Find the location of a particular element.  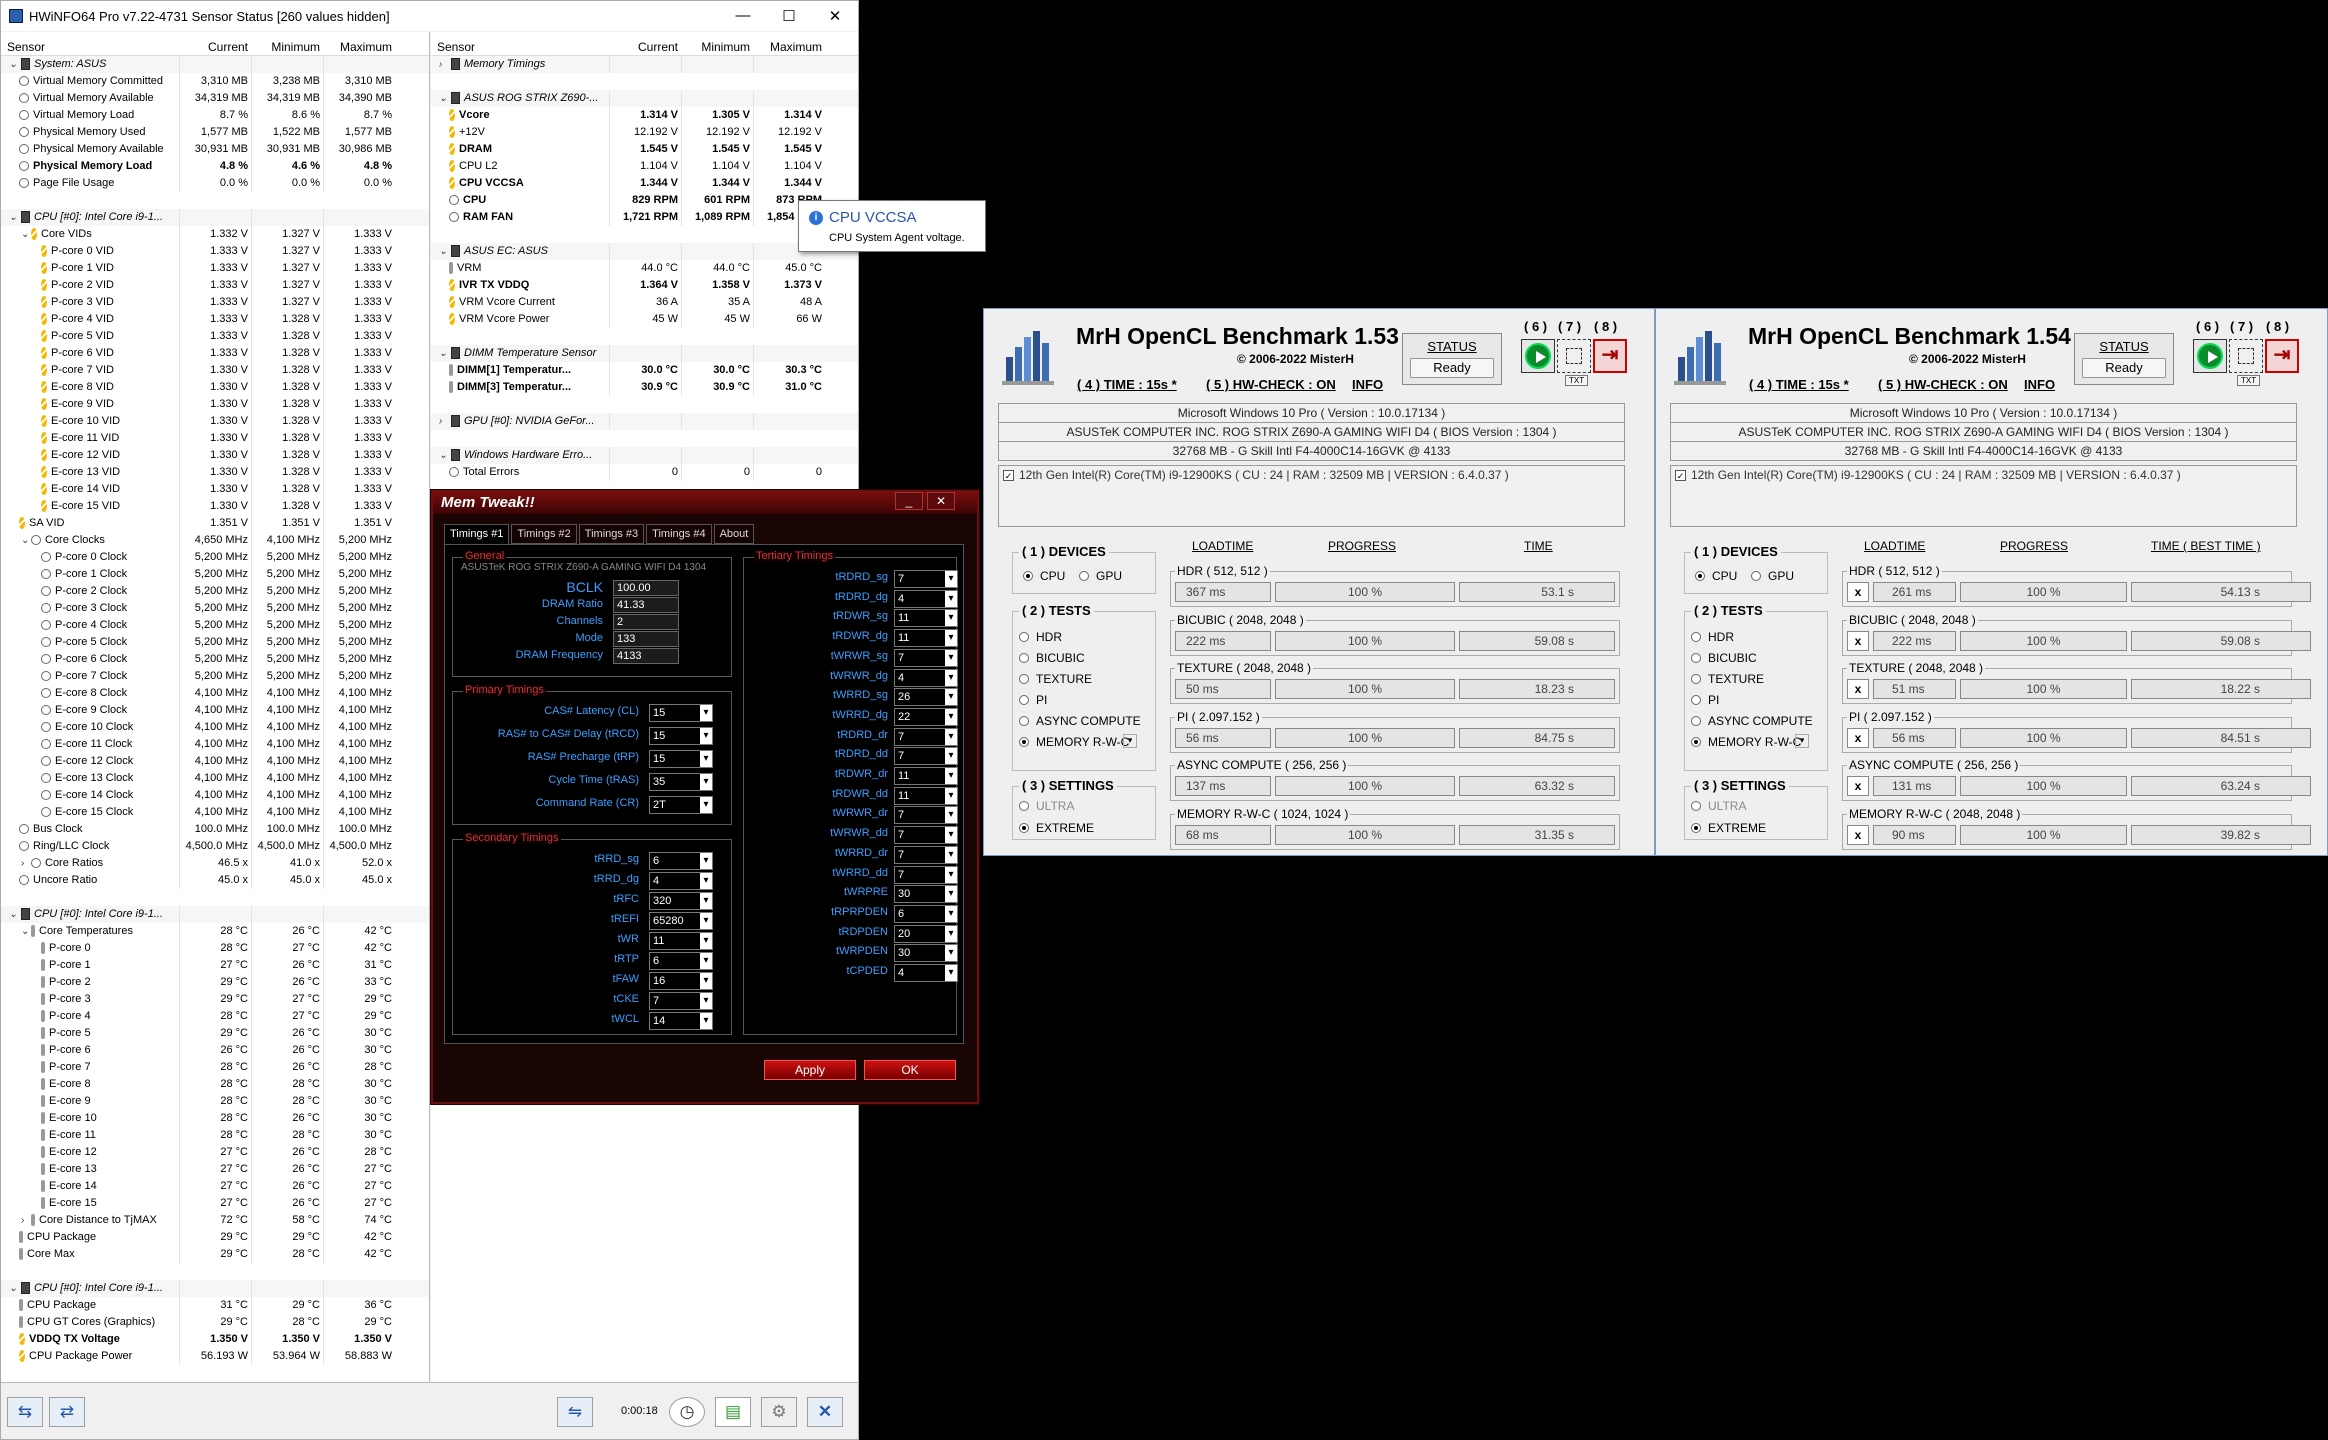

sensor-row: E-core 8 VID 1.330 V 1.328 V 1.333 V is located at coordinates (215, 387).